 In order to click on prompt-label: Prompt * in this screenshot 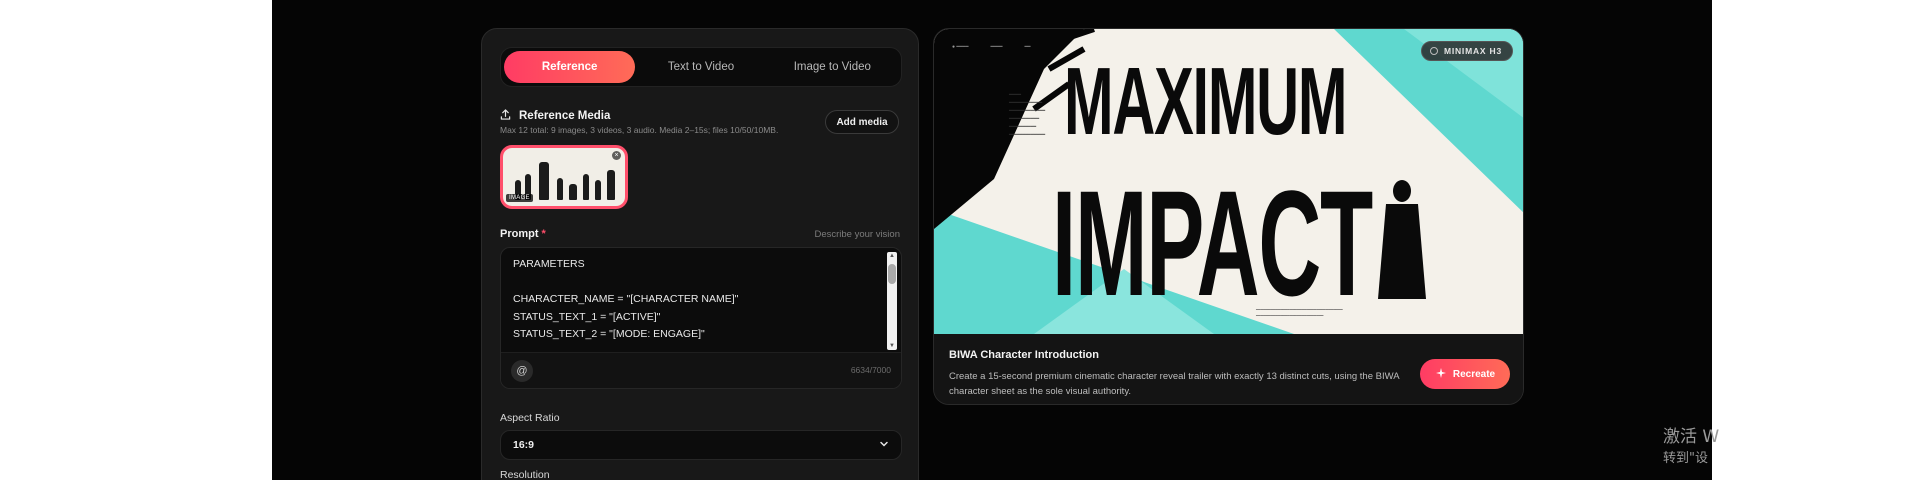, I will do `click(523, 234)`.